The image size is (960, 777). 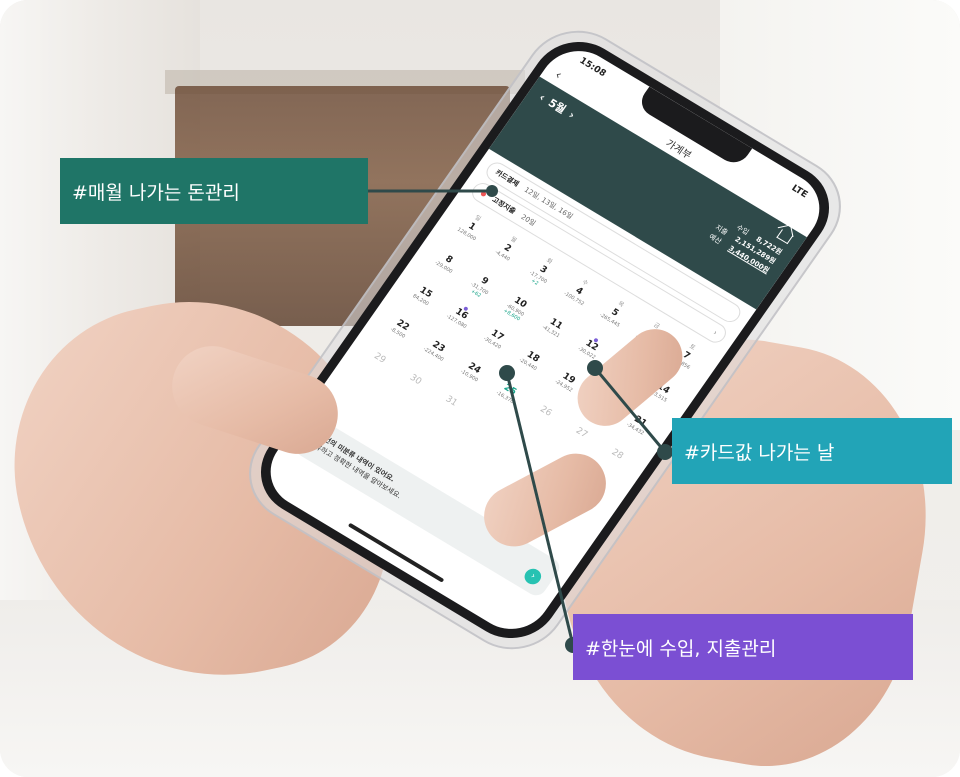 What do you see at coordinates (528, 220) in the screenshot?
I see `fixed-expense-date: 20일` at bounding box center [528, 220].